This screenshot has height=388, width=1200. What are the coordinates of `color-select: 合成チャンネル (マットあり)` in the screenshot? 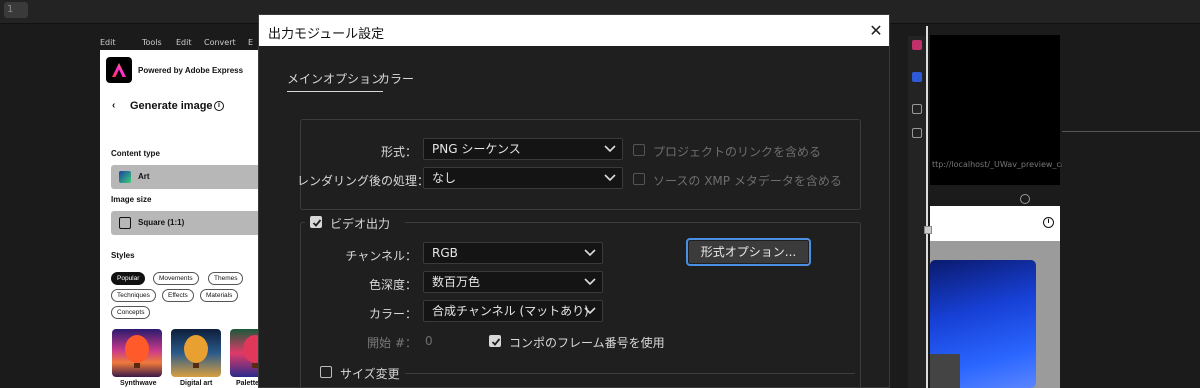 It's located at (513, 311).